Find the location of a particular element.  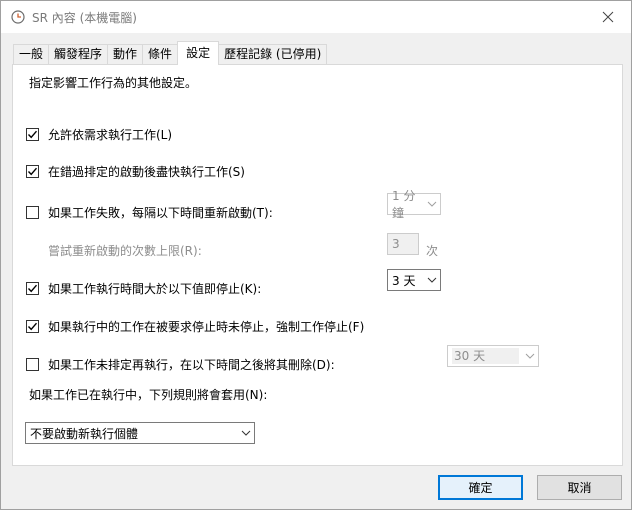

force-stop-checkbox is located at coordinates (32, 326).